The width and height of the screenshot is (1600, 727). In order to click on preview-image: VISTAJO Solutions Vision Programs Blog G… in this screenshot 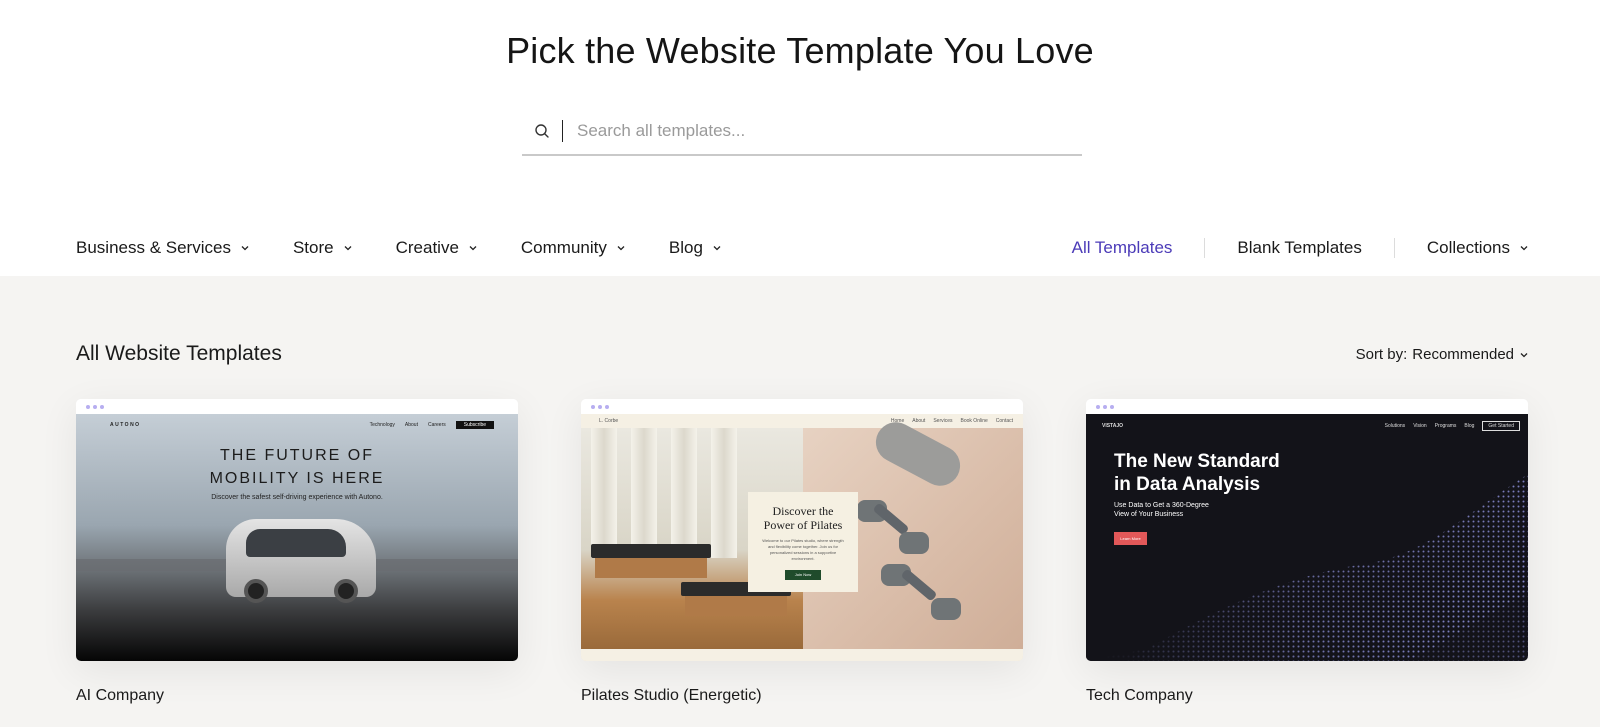, I will do `click(1307, 537)`.